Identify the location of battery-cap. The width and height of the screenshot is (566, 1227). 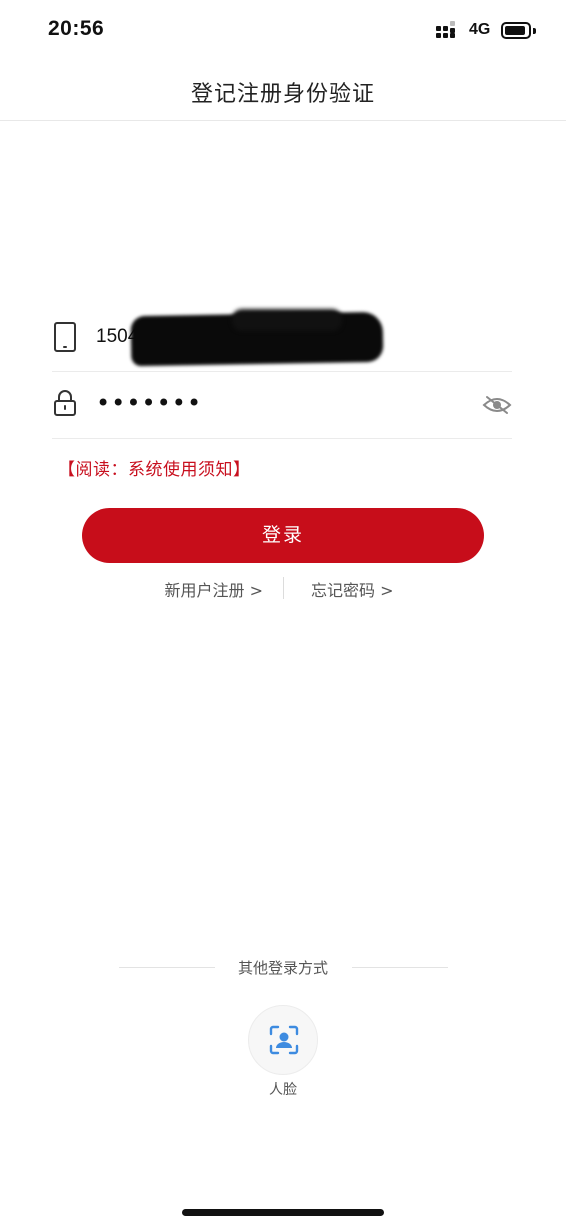
(534, 31).